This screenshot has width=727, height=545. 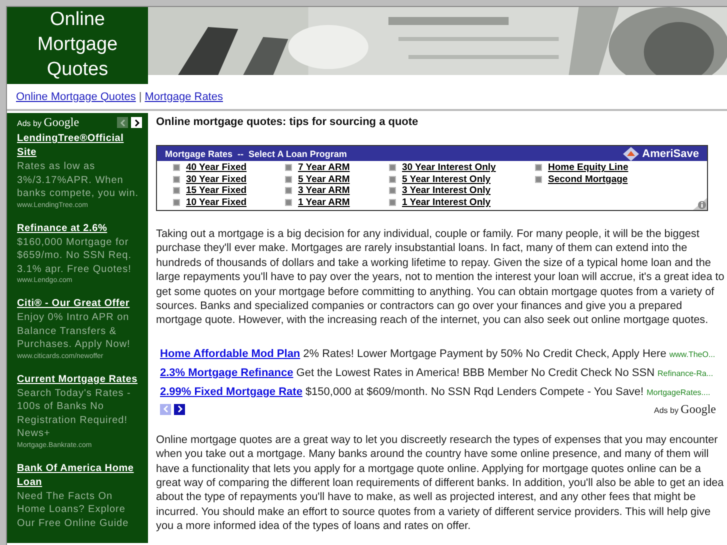 I want to click on loan-program-link: 5 Year ARM, so click(x=324, y=179).